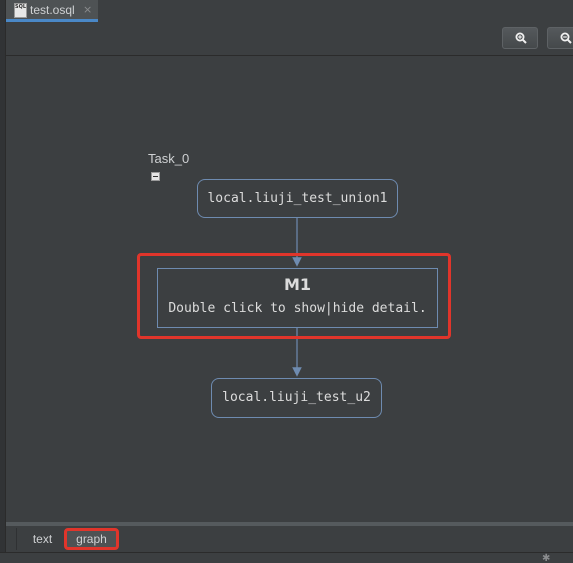  I want to click on stage-hint: Double click to show|hide detail., so click(297, 308).